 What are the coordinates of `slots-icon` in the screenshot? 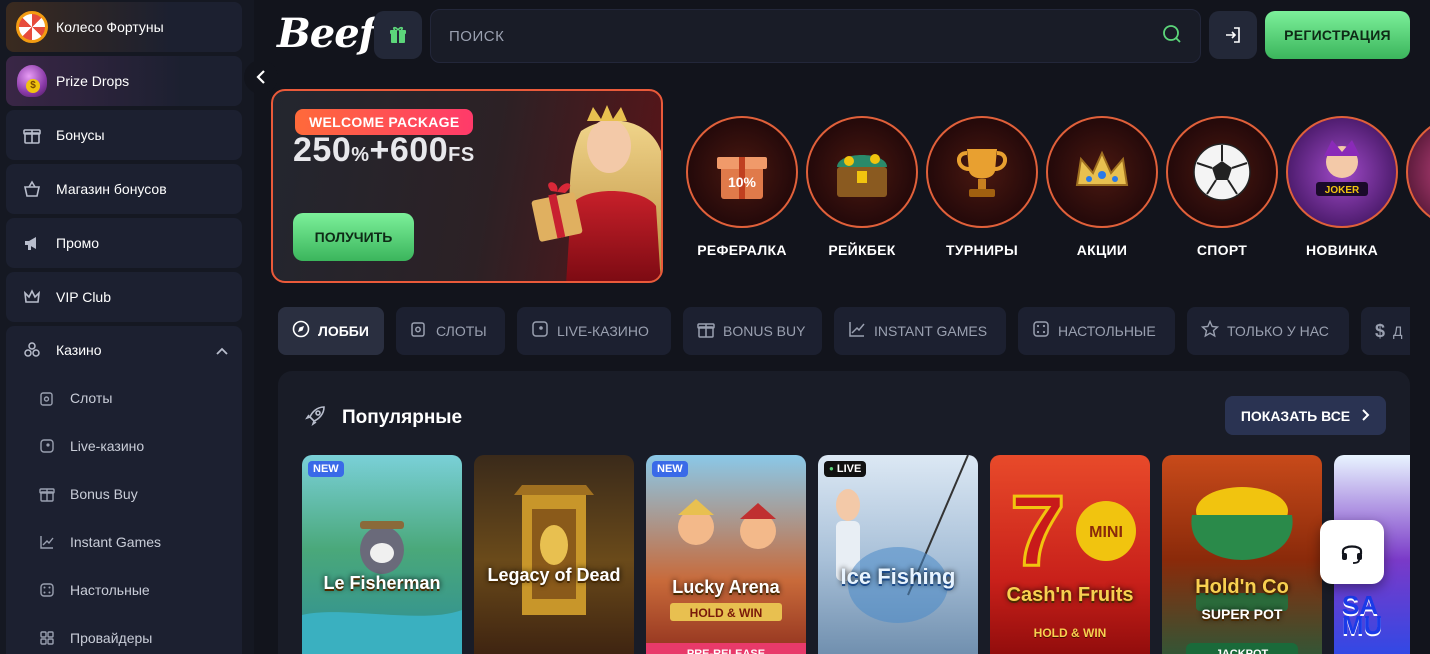 It's located at (419, 331).